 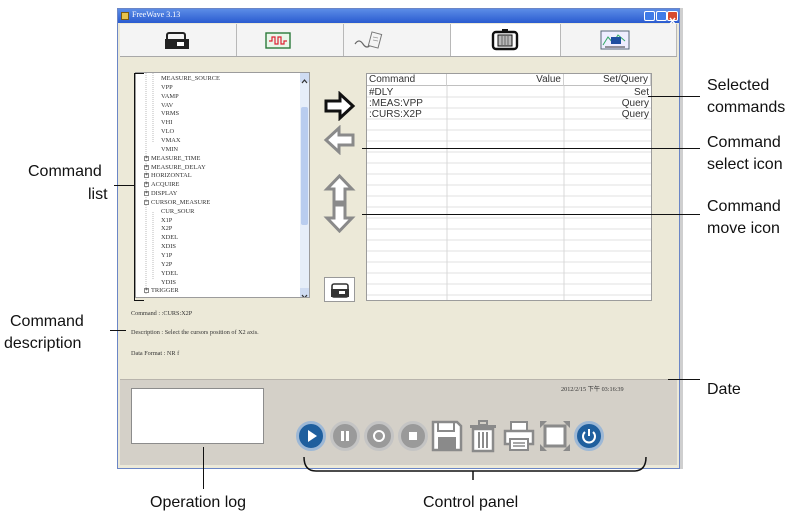 What do you see at coordinates (171, 140) in the screenshot?
I see `tree-item: VMAX` at bounding box center [171, 140].